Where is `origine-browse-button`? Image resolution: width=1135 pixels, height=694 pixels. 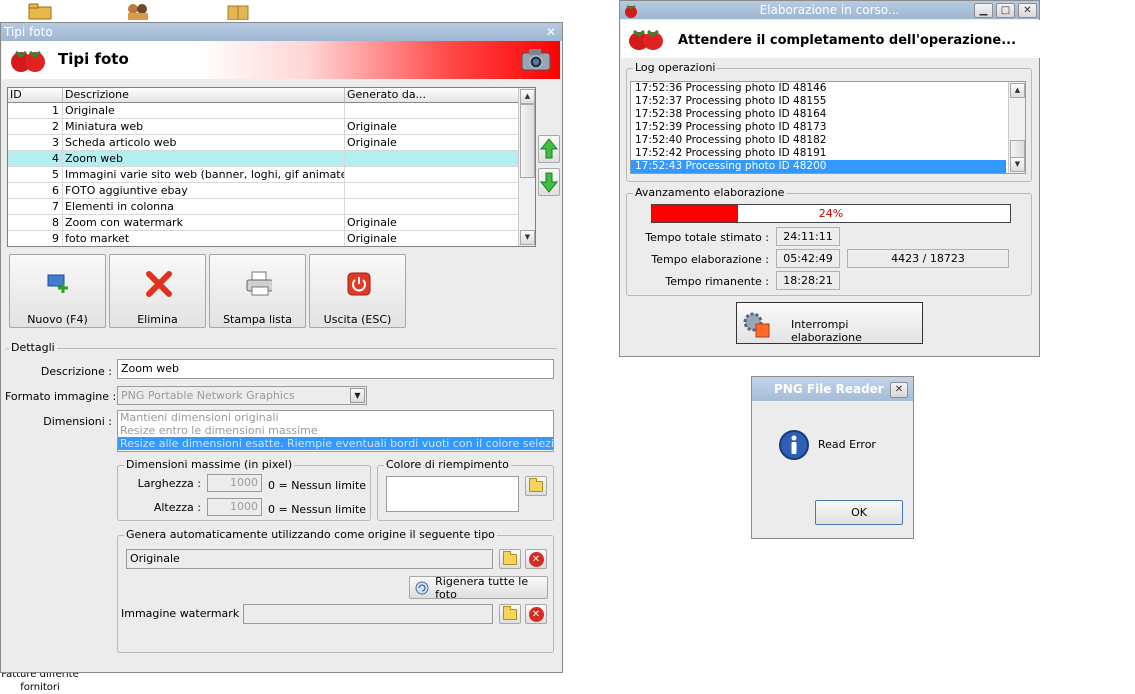 origine-browse-button is located at coordinates (510, 559).